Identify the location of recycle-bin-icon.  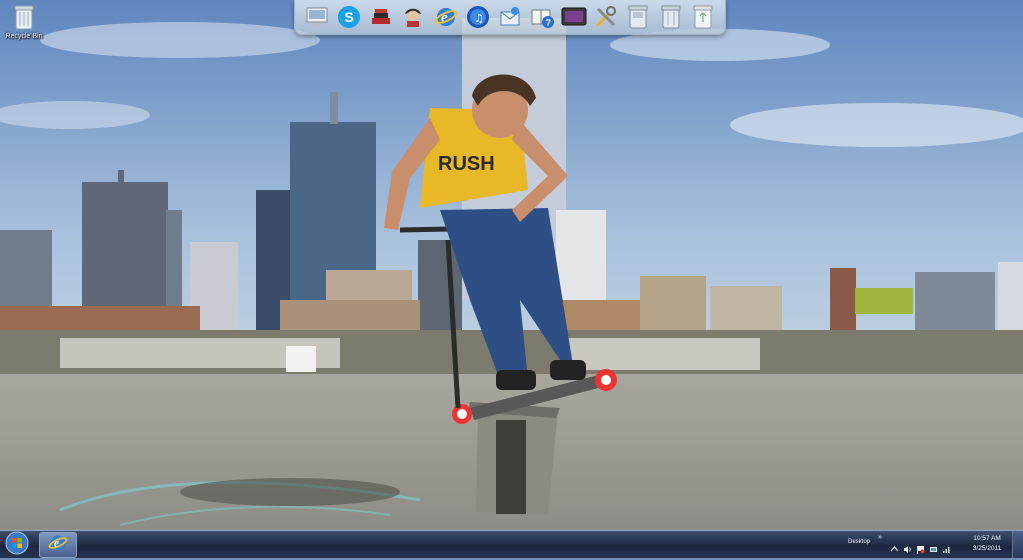
(24, 17).